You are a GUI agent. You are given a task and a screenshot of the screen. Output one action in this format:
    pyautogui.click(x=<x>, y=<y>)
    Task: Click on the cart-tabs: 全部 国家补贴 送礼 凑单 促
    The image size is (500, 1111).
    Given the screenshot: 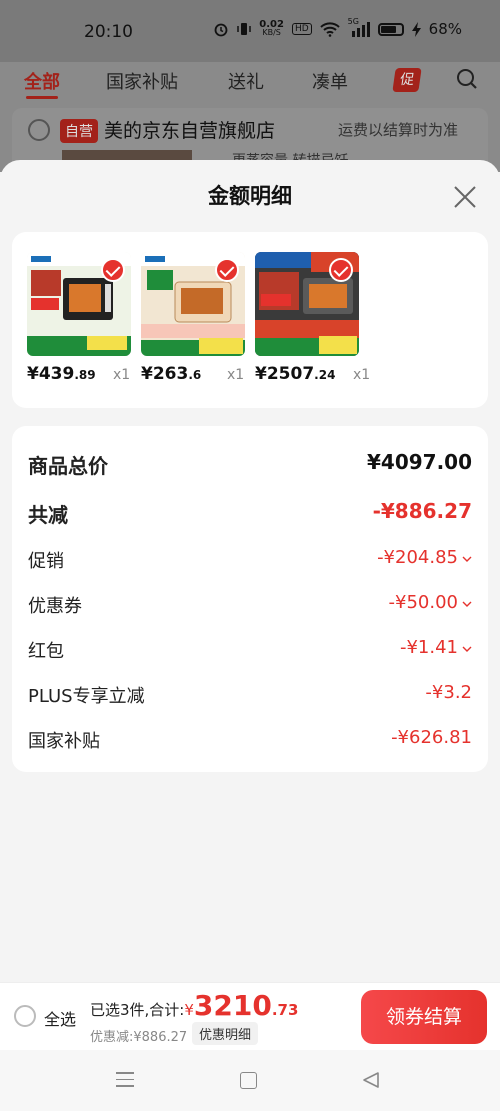 What is the action you would take?
    pyautogui.click(x=250, y=84)
    